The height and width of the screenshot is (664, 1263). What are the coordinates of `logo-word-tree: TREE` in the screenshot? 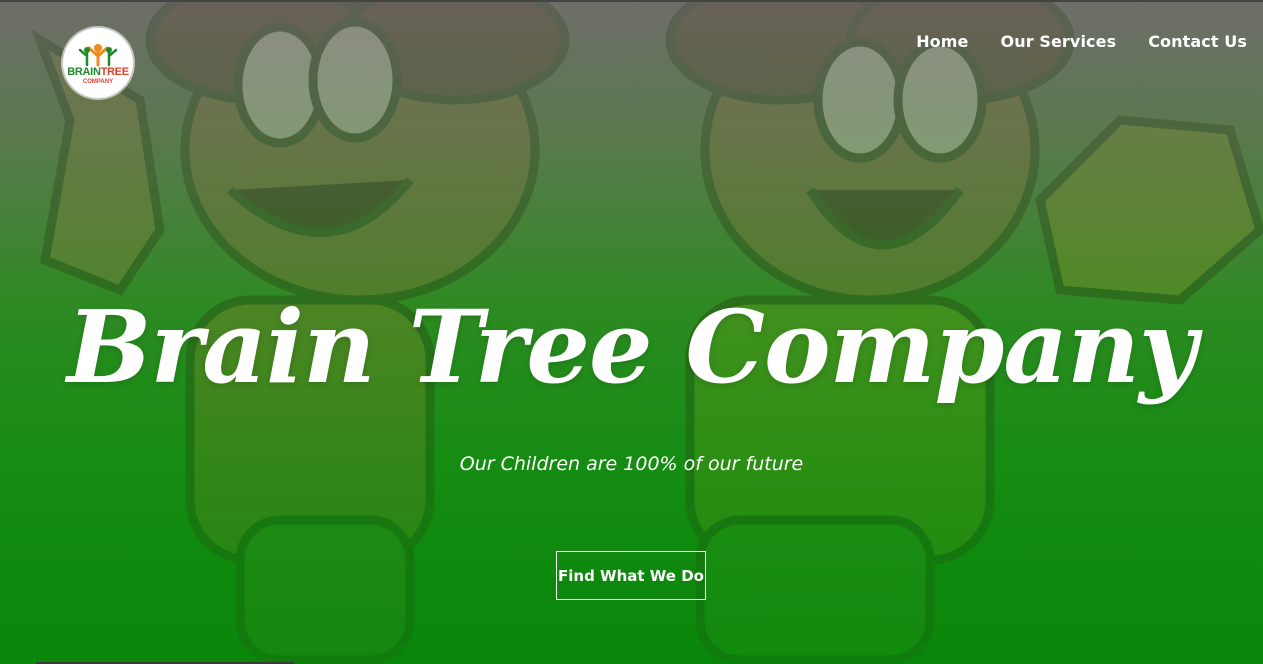 It's located at (114, 72).